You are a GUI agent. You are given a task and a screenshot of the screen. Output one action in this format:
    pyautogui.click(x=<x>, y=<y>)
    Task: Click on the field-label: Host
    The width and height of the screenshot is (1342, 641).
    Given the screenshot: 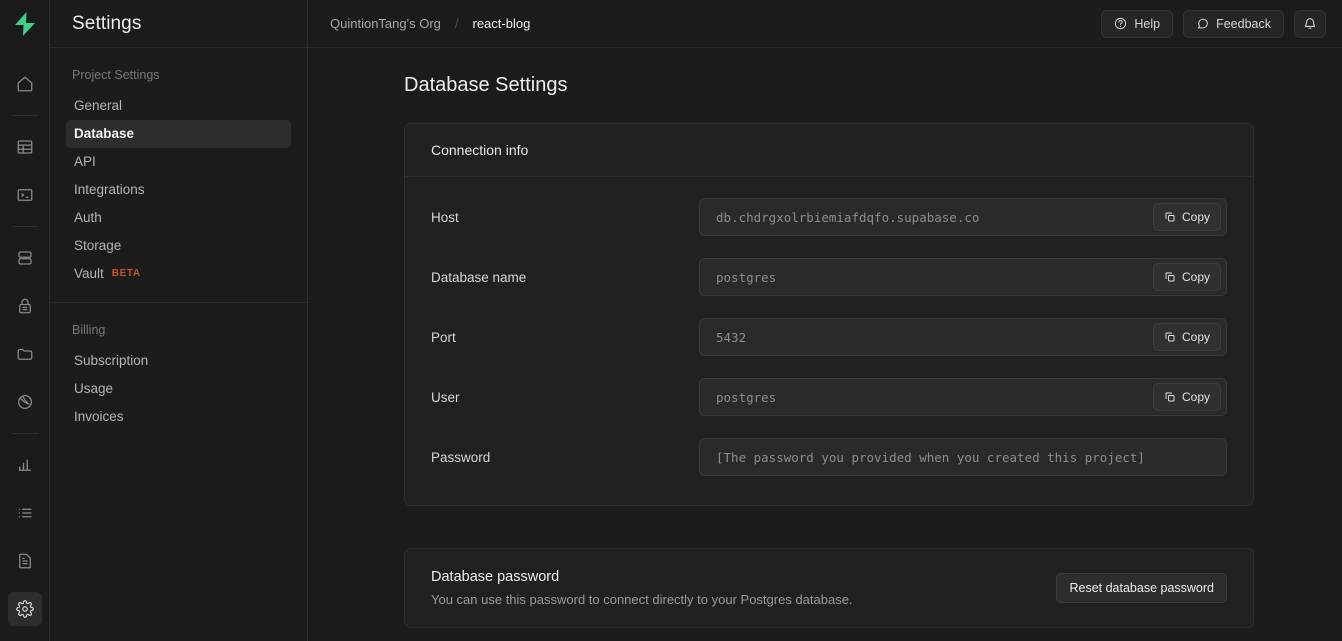 What is the action you would take?
    pyautogui.click(x=445, y=217)
    